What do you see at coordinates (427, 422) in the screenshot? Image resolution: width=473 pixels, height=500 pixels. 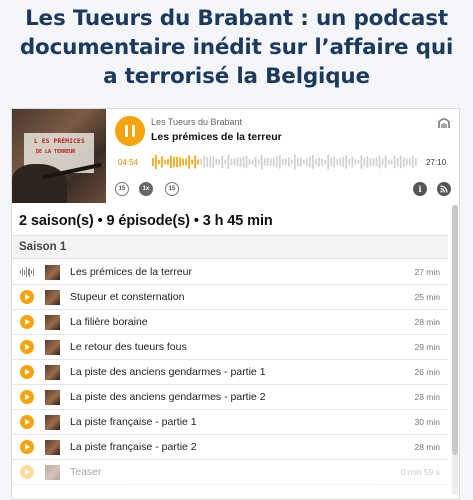 I see `episode-duration: 30 min` at bounding box center [427, 422].